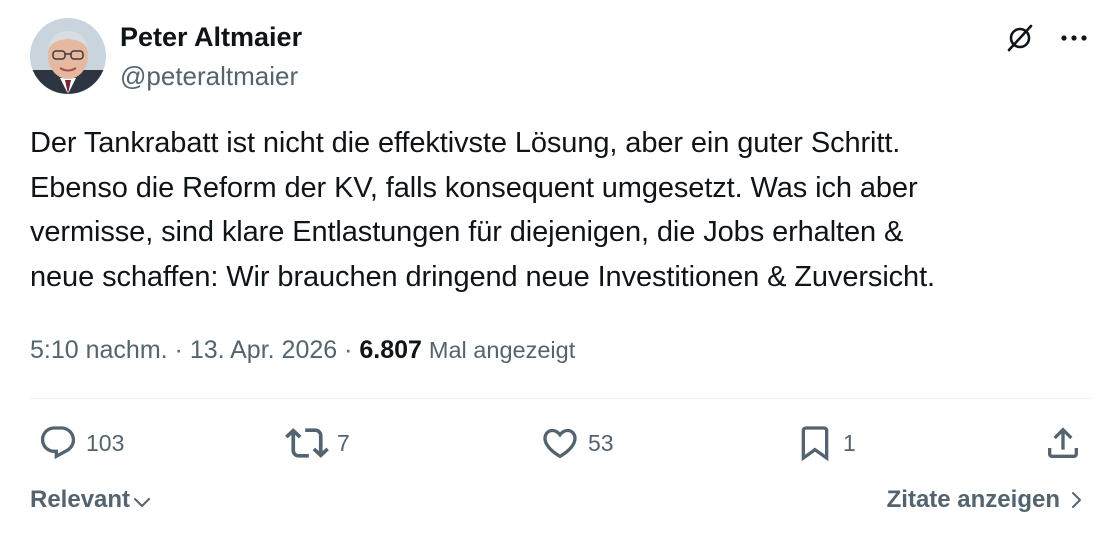  What do you see at coordinates (263, 350) in the screenshot?
I see `tweet-date: 13. Apr. 2026` at bounding box center [263, 350].